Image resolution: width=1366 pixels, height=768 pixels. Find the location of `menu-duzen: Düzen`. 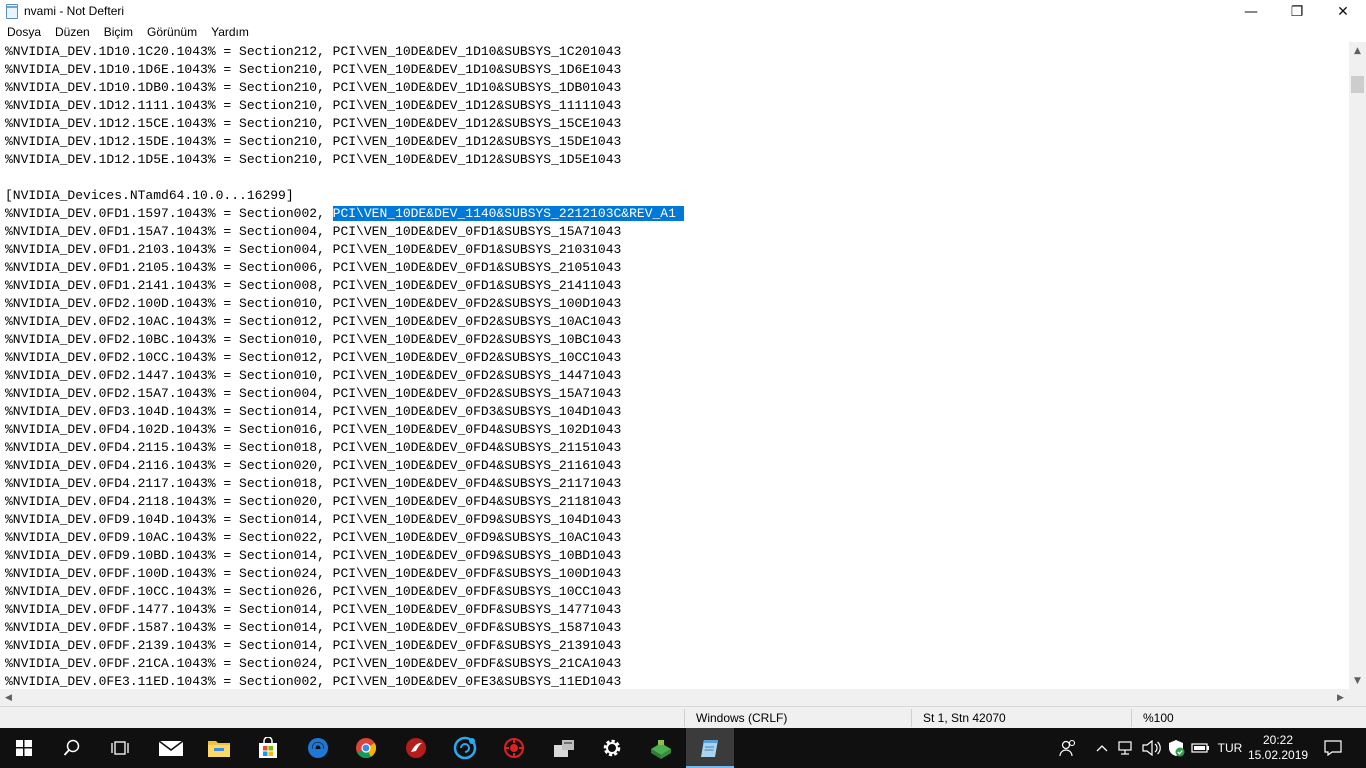

menu-duzen: Düzen is located at coordinates (72, 32).